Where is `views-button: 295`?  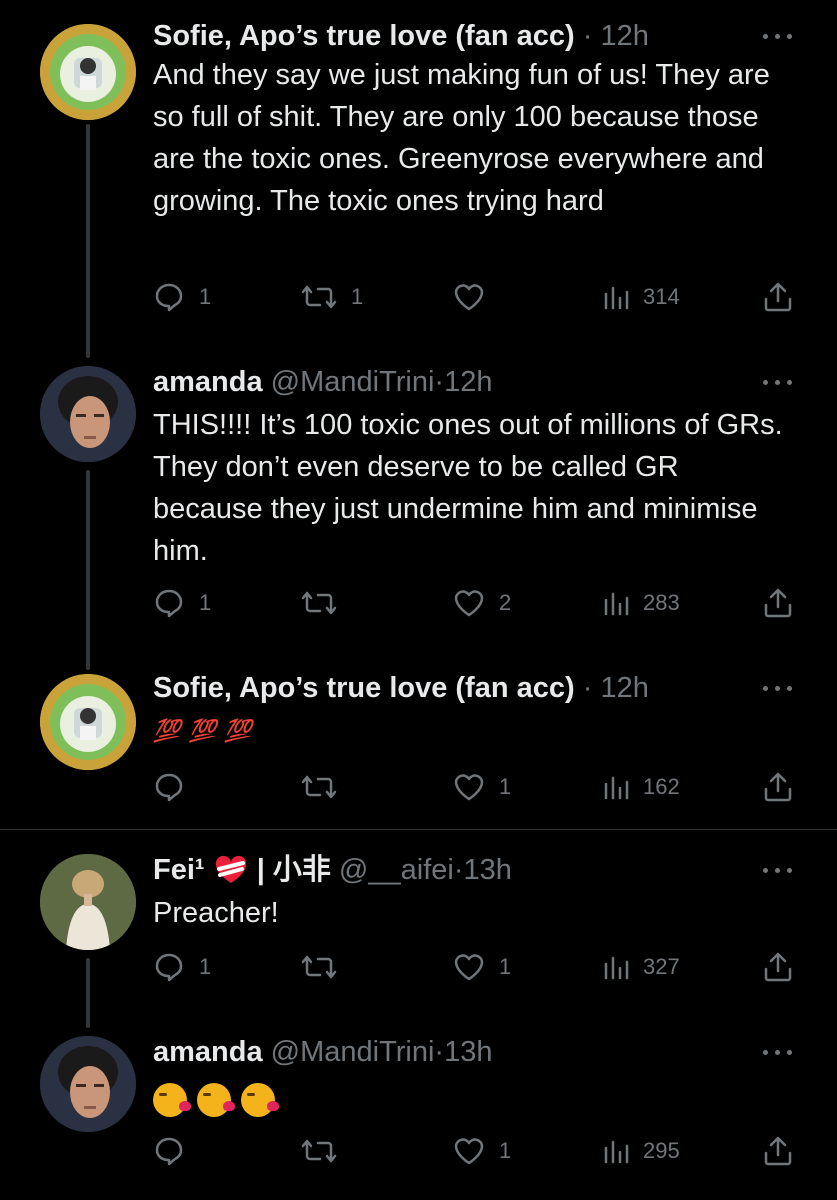 views-button: 295 is located at coordinates (641, 1151).